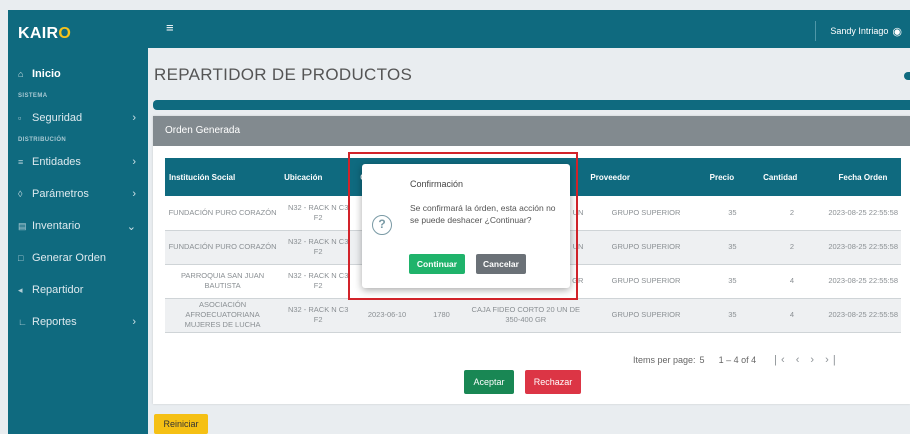 Image resolution: width=910 pixels, height=434 pixels. Describe the element at coordinates (20, 289) in the screenshot. I see `delivery-icon: ◂` at that location.